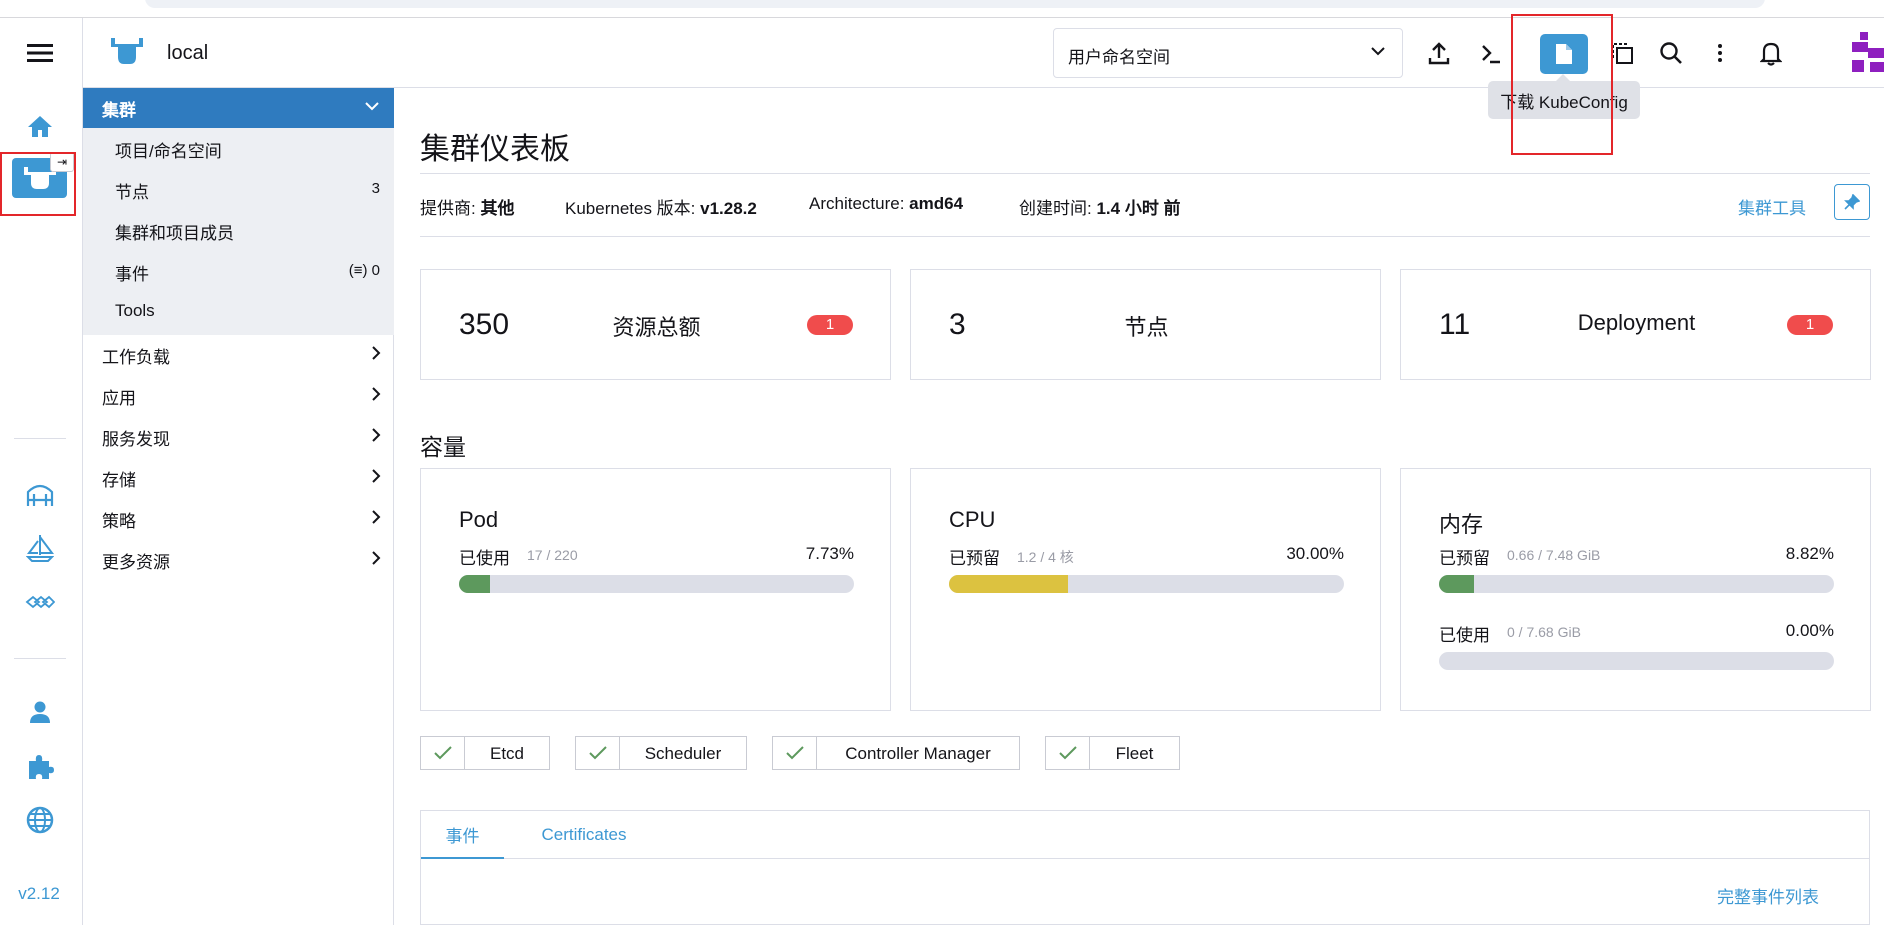  What do you see at coordinates (132, 192) in the screenshot?
I see `nav-item-label: 节点` at bounding box center [132, 192].